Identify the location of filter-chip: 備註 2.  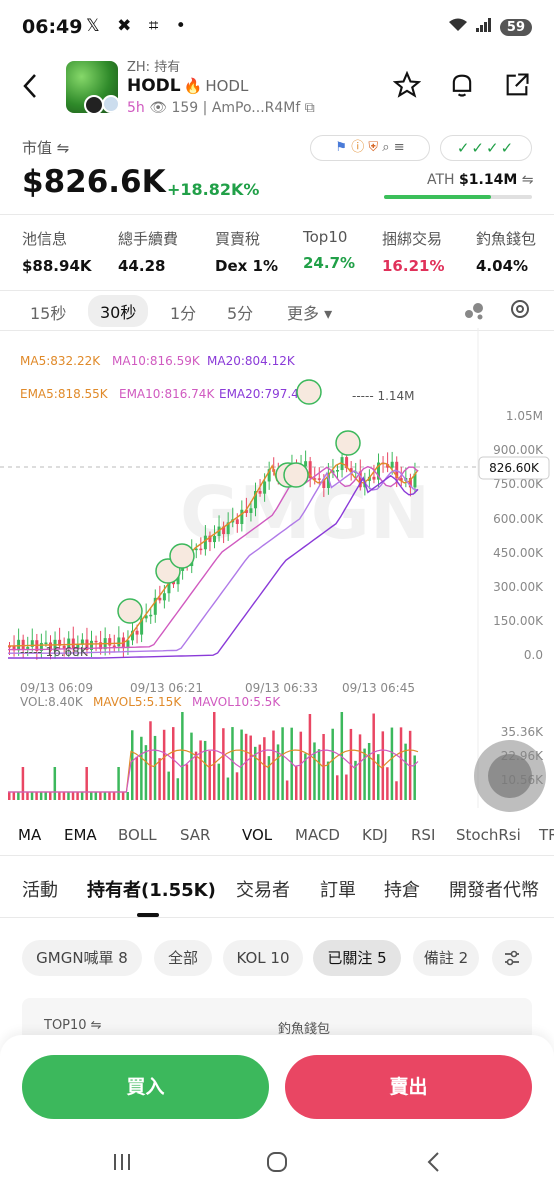
(446, 958).